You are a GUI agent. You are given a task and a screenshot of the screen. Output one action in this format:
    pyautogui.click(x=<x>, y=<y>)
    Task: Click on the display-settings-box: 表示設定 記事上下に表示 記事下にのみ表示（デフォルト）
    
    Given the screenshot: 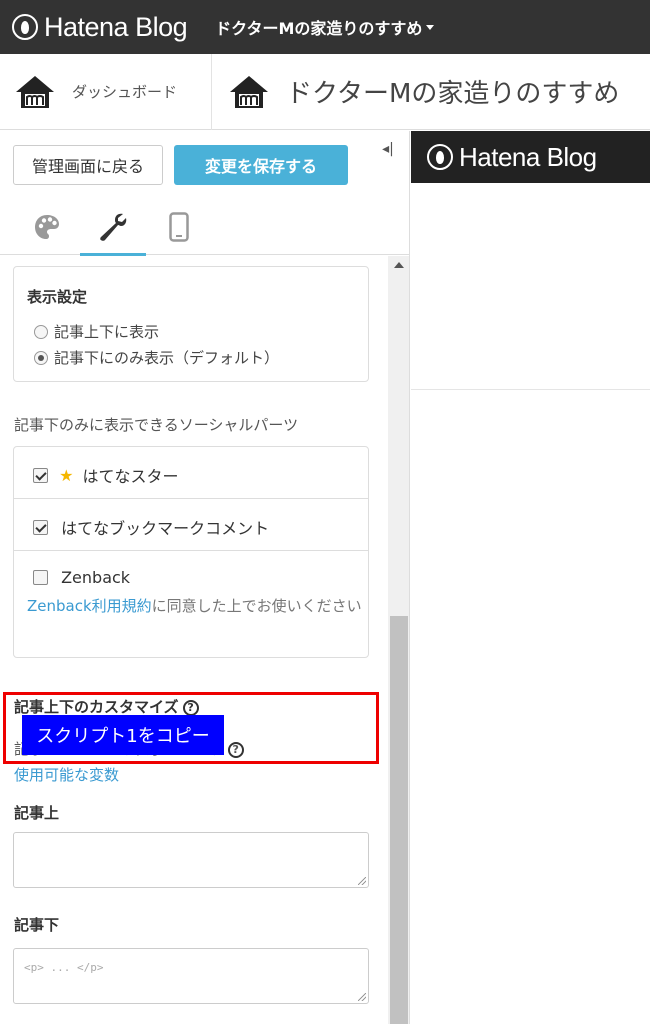 What is the action you would take?
    pyautogui.click(x=191, y=324)
    